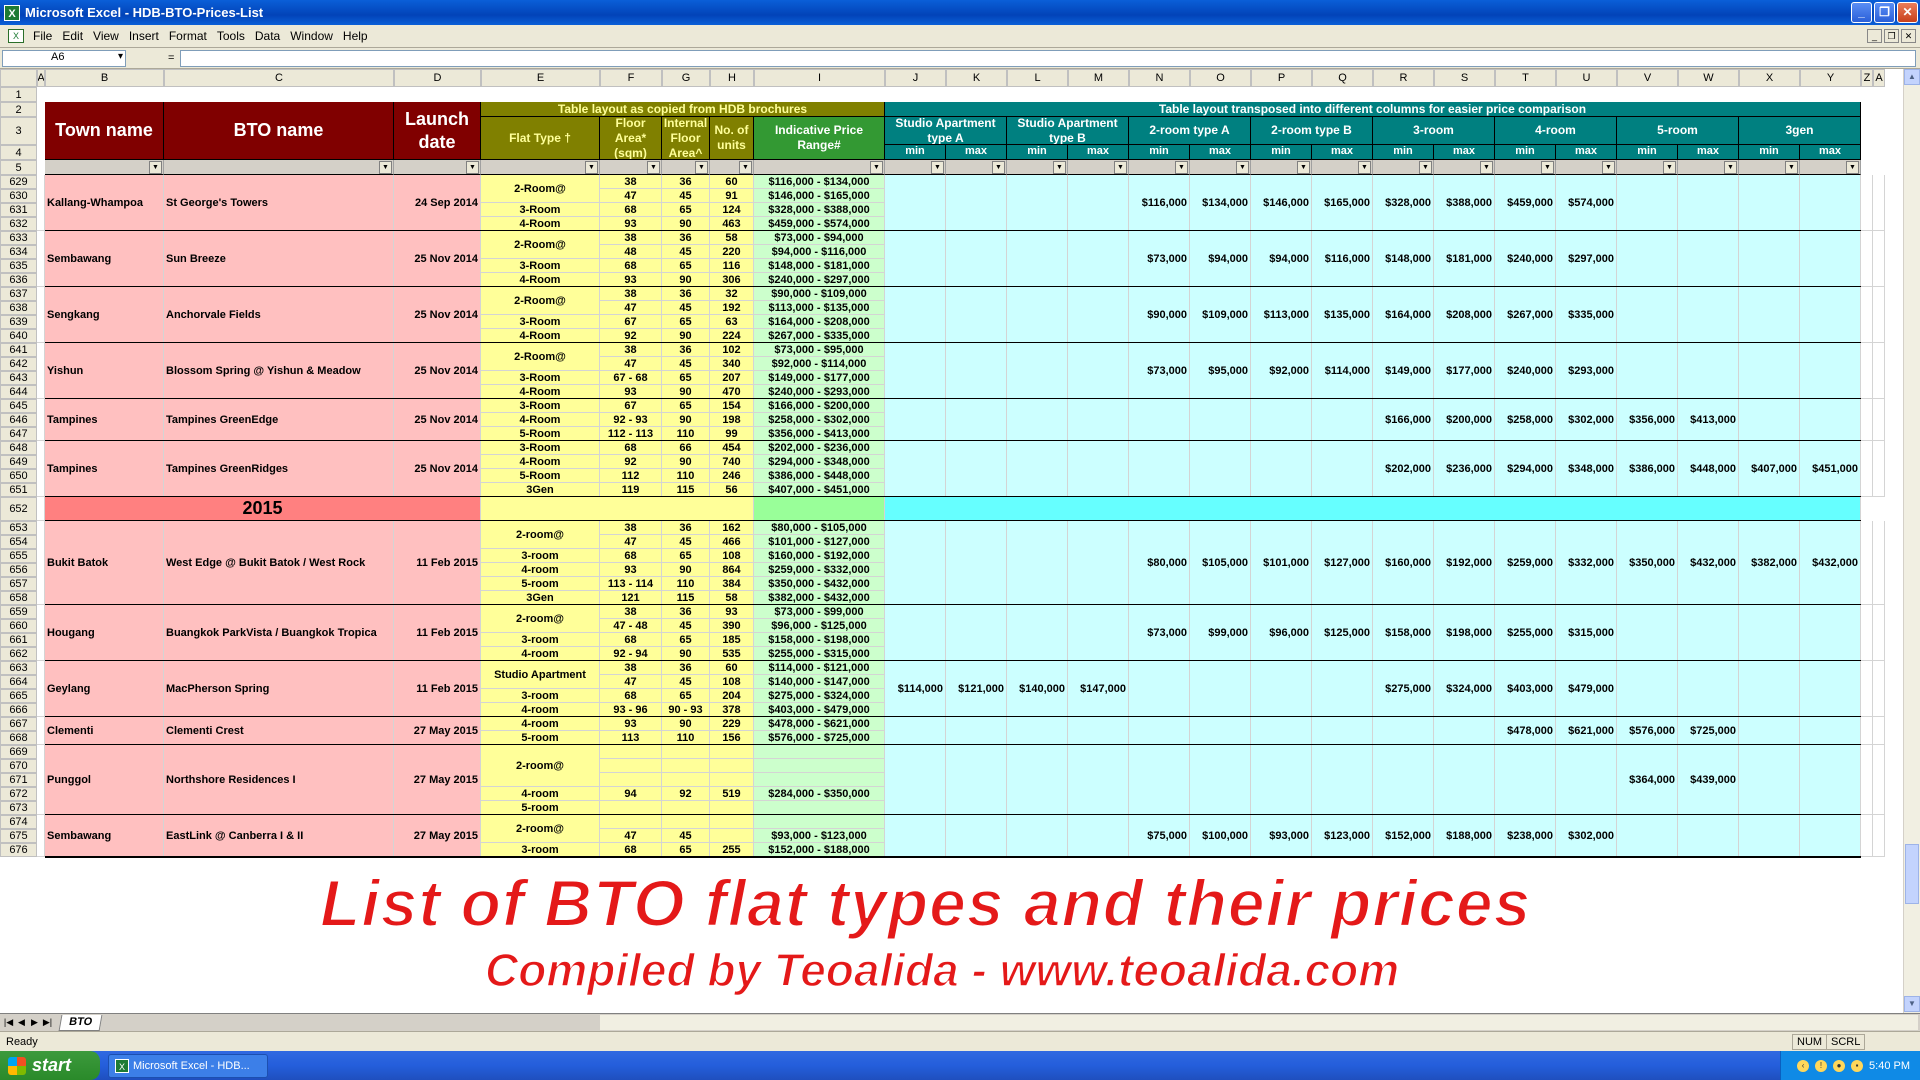  I want to click on cell-units: 63, so click(732, 322).